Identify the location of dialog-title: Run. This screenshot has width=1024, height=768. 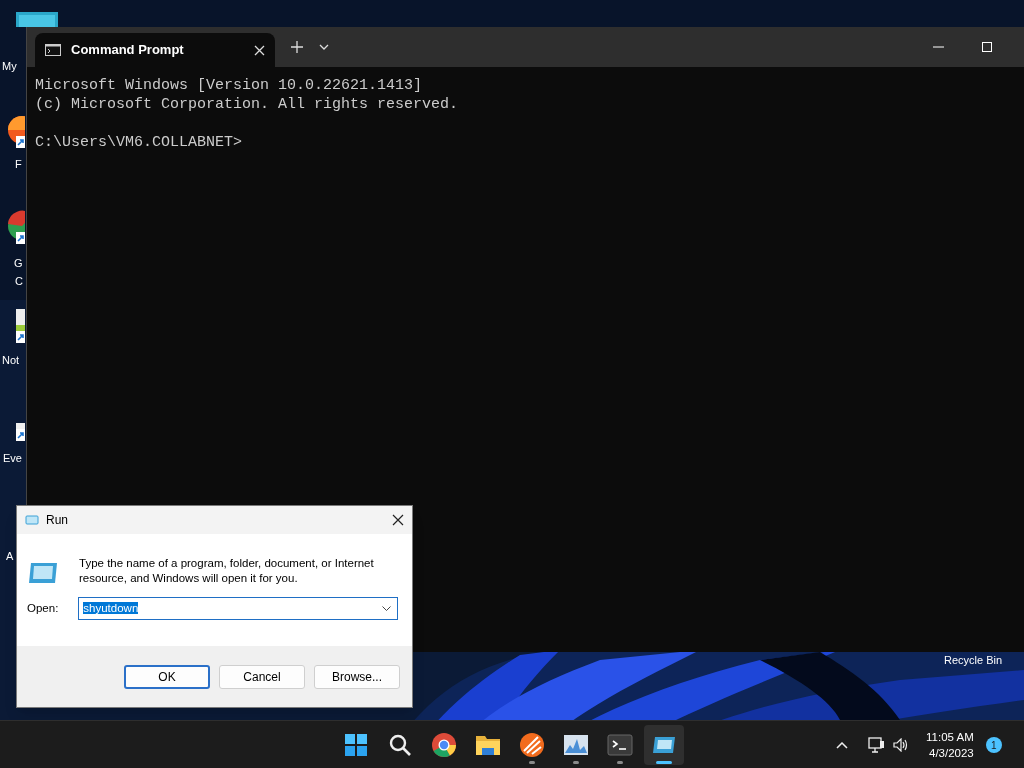
(57, 520).